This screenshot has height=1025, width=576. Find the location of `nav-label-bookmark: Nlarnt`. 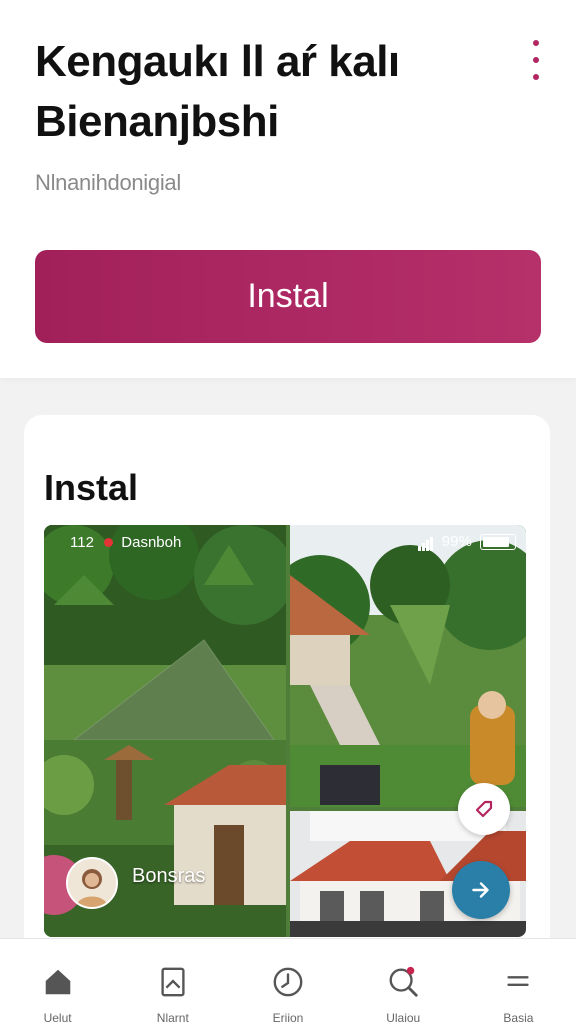

nav-label-bookmark: Nlarnt is located at coordinates (172, 1018).